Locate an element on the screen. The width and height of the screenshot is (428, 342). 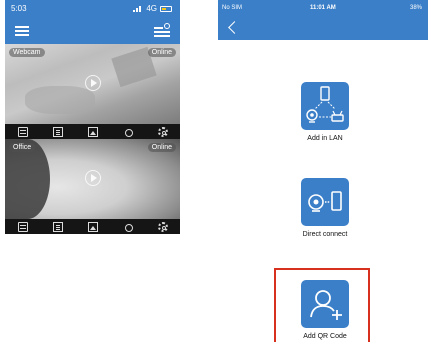
highlight-box is located at coordinates (322, 305).